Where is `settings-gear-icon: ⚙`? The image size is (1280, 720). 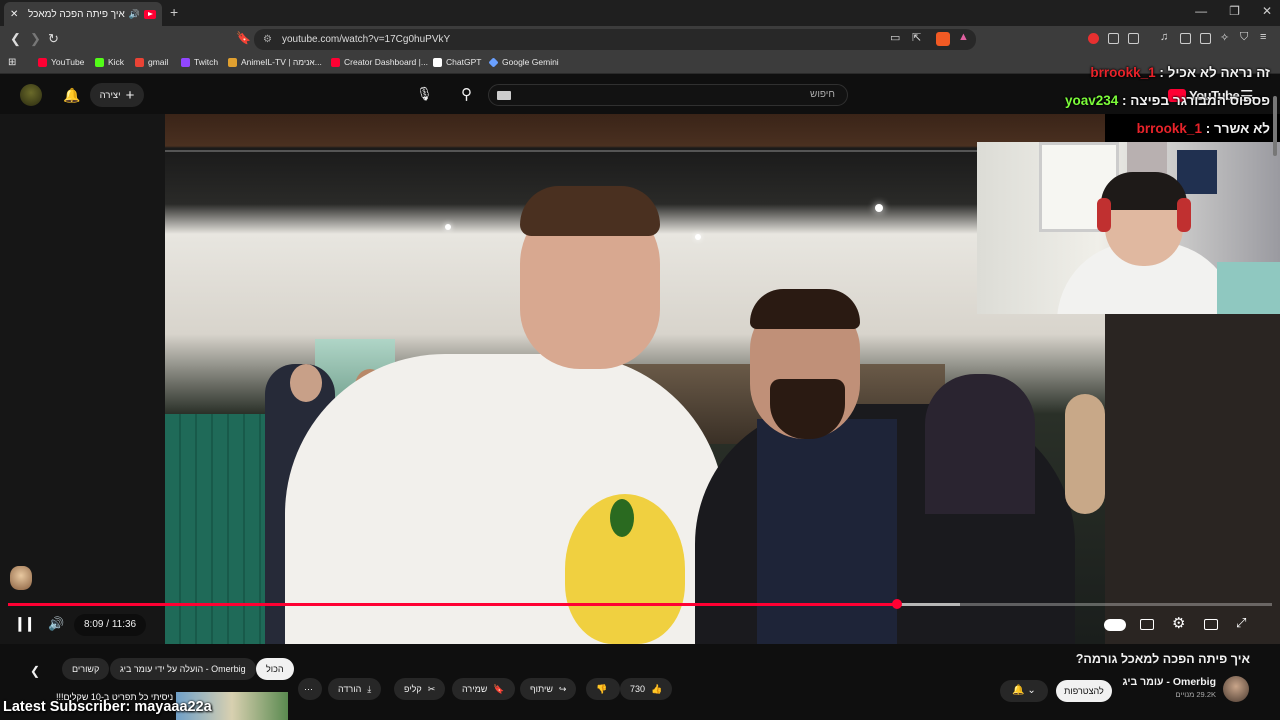 settings-gear-icon: ⚙ is located at coordinates (1178, 623).